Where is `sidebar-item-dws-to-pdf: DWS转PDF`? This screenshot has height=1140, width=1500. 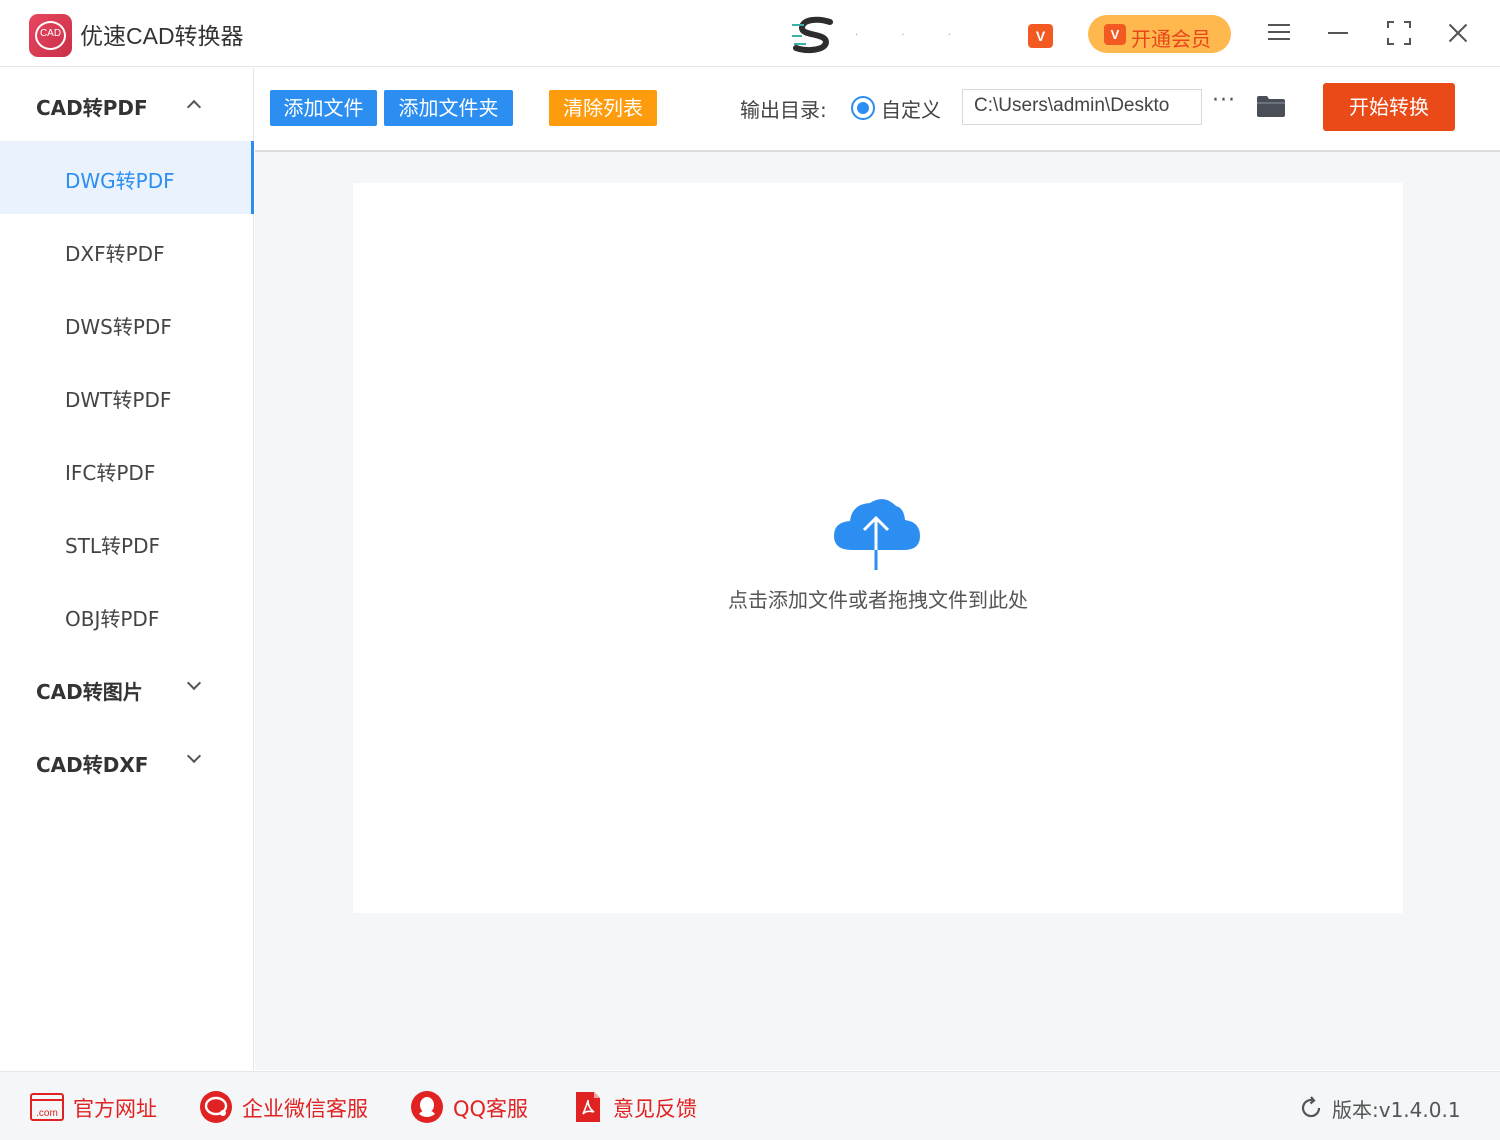 sidebar-item-dws-to-pdf: DWS转PDF is located at coordinates (127, 323).